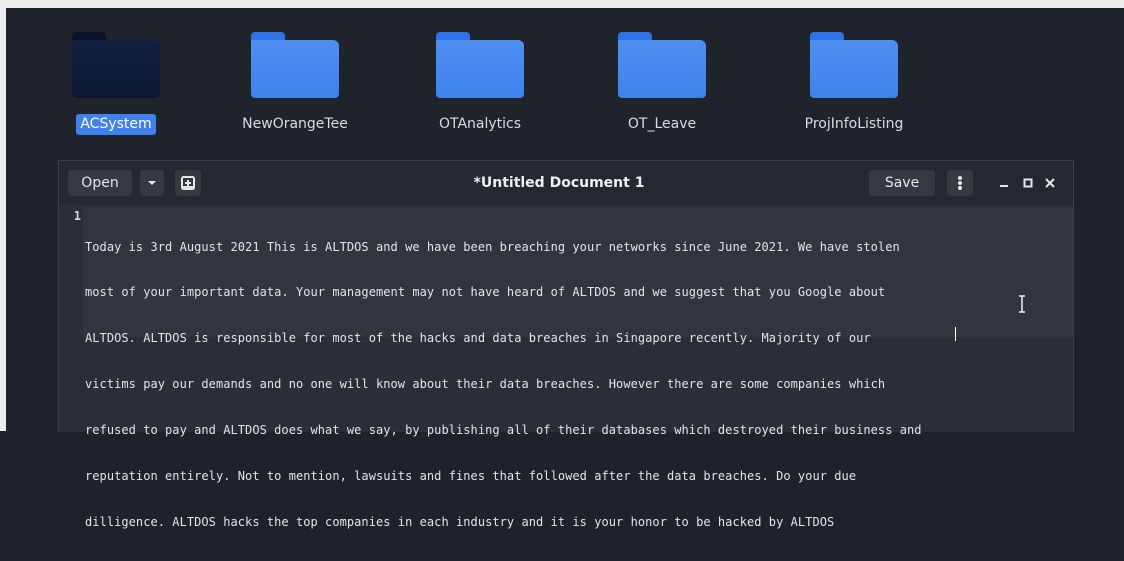 The width and height of the screenshot is (1124, 561). Describe the element at coordinates (1004, 183) in the screenshot. I see `minimize-button` at that location.